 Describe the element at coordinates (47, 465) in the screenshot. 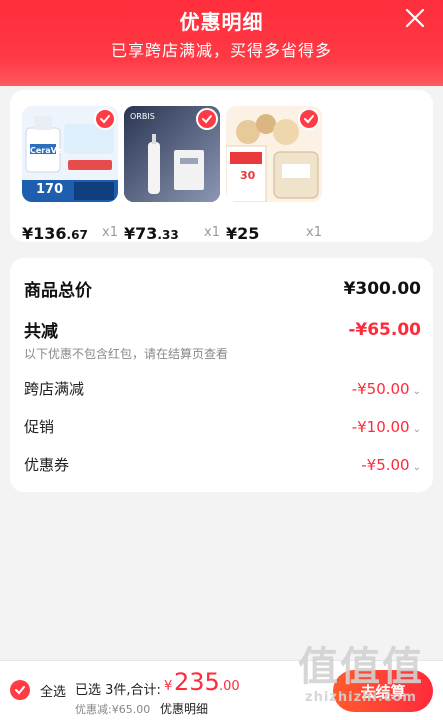

I see `discount-item-label: 优惠券` at that location.